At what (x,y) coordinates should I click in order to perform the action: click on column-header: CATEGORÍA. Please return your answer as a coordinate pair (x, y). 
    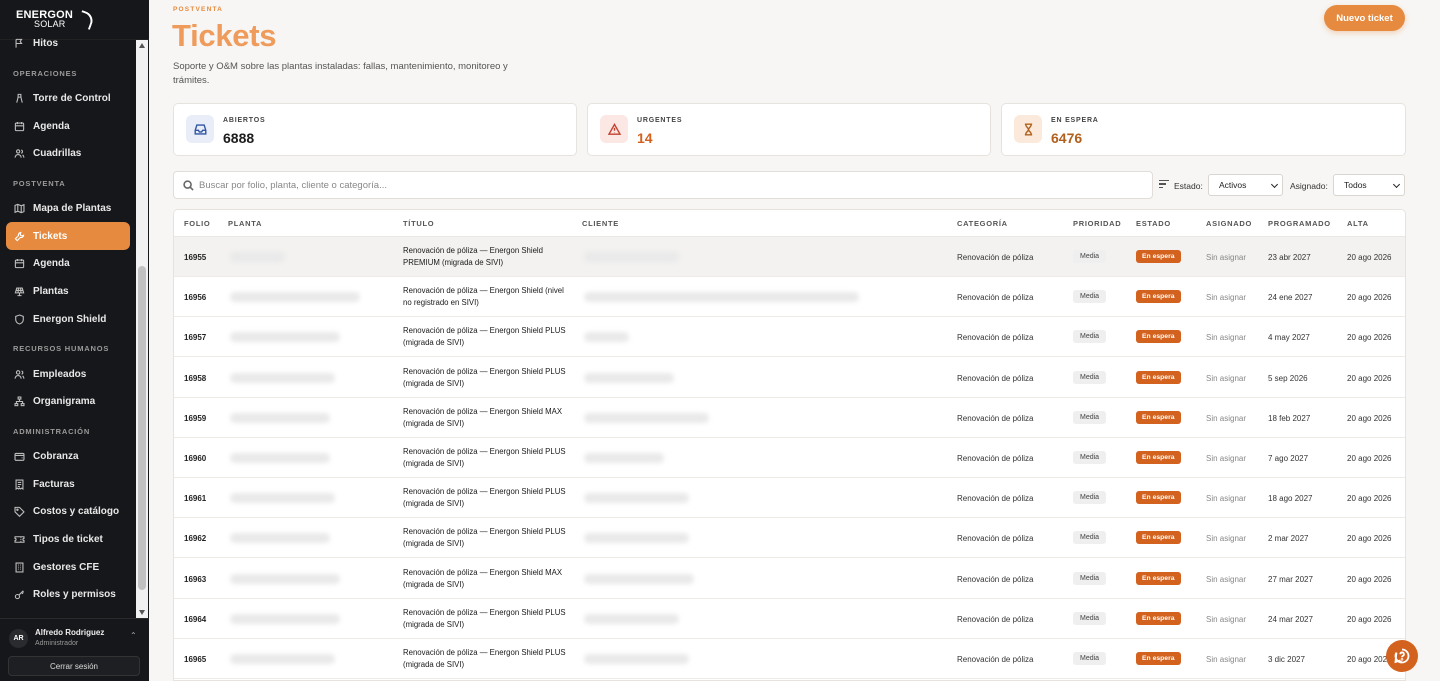
    Looking at the image, I should click on (982, 223).